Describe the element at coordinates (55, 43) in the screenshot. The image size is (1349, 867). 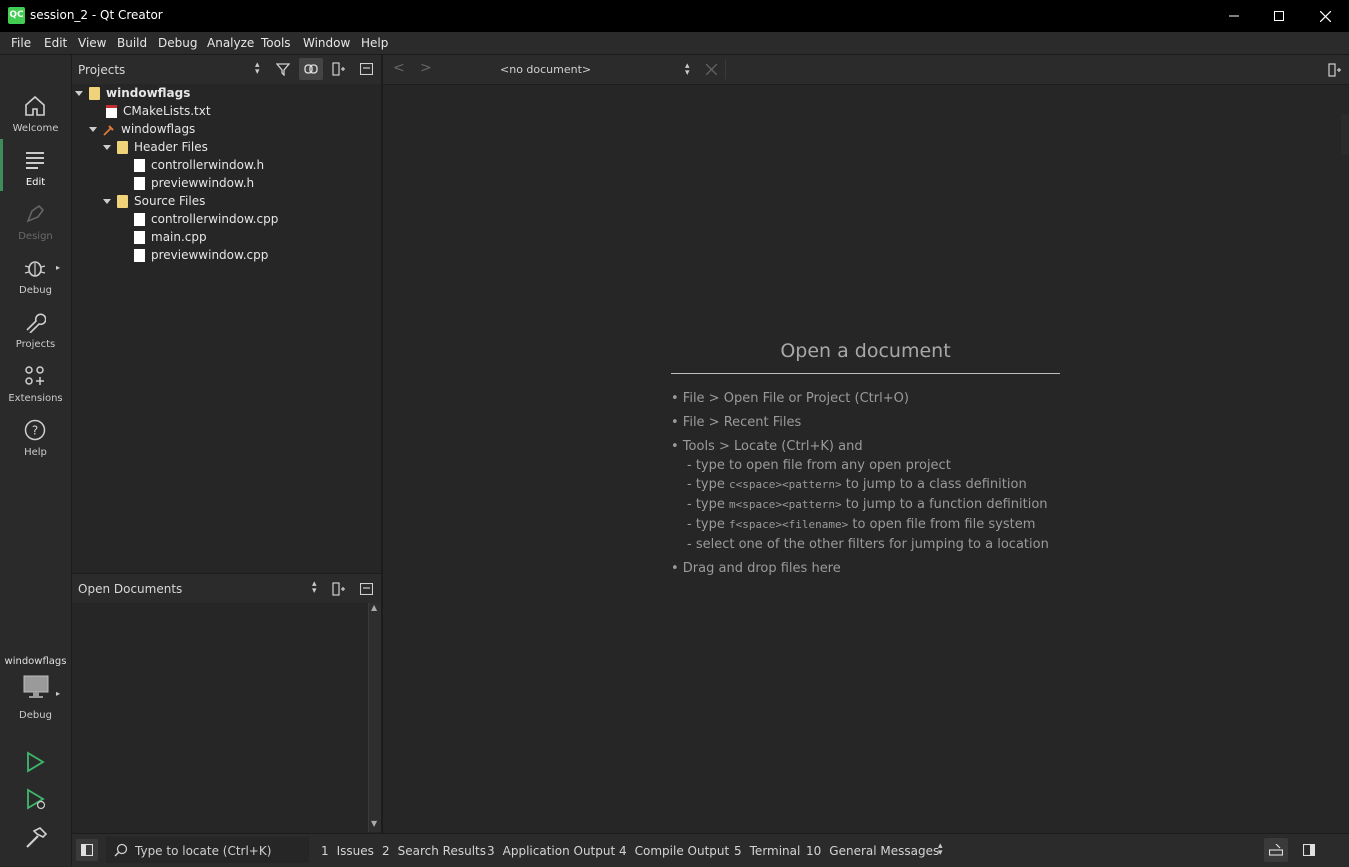
I see `menu-edit: Edit` at that location.